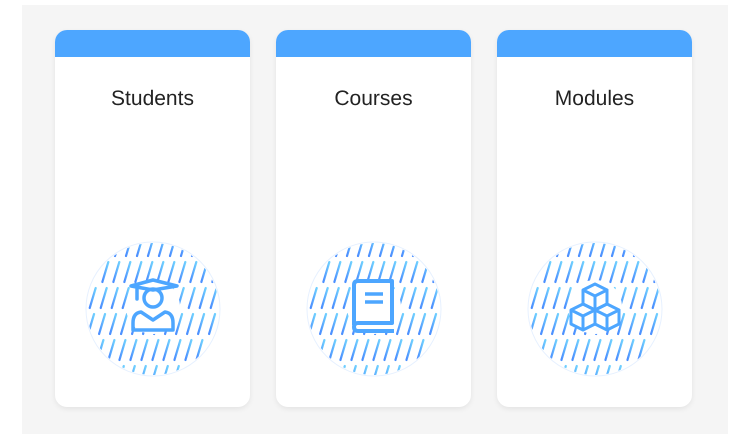 The image size is (736, 434). What do you see at coordinates (373, 306) in the screenshot?
I see `book-icon` at bounding box center [373, 306].